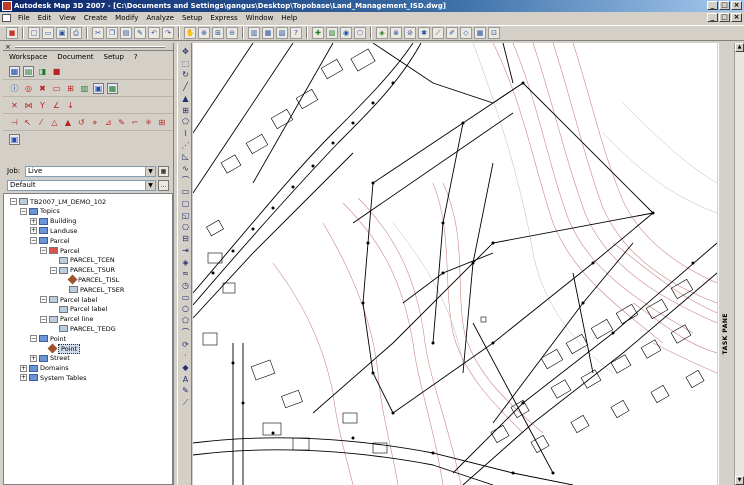  I want to click on workspace-icon: ▦, so click(14, 71).